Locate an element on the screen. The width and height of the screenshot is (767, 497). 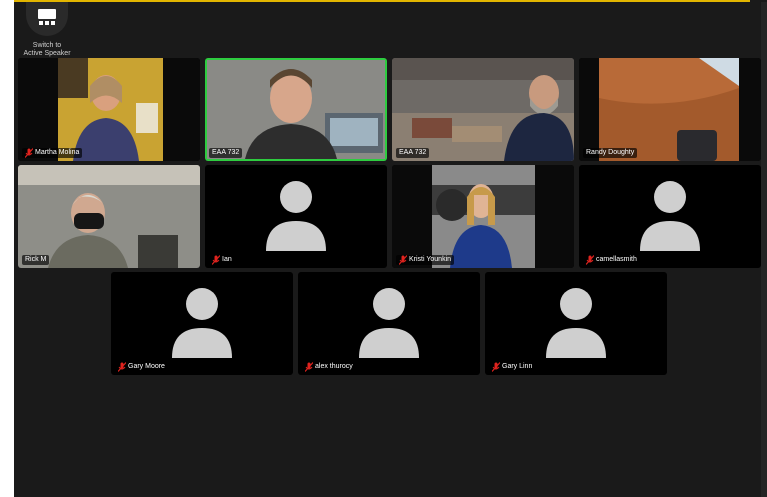
video-tile-kristi-younkin: Kristi Younkin is located at coordinates (483, 216).